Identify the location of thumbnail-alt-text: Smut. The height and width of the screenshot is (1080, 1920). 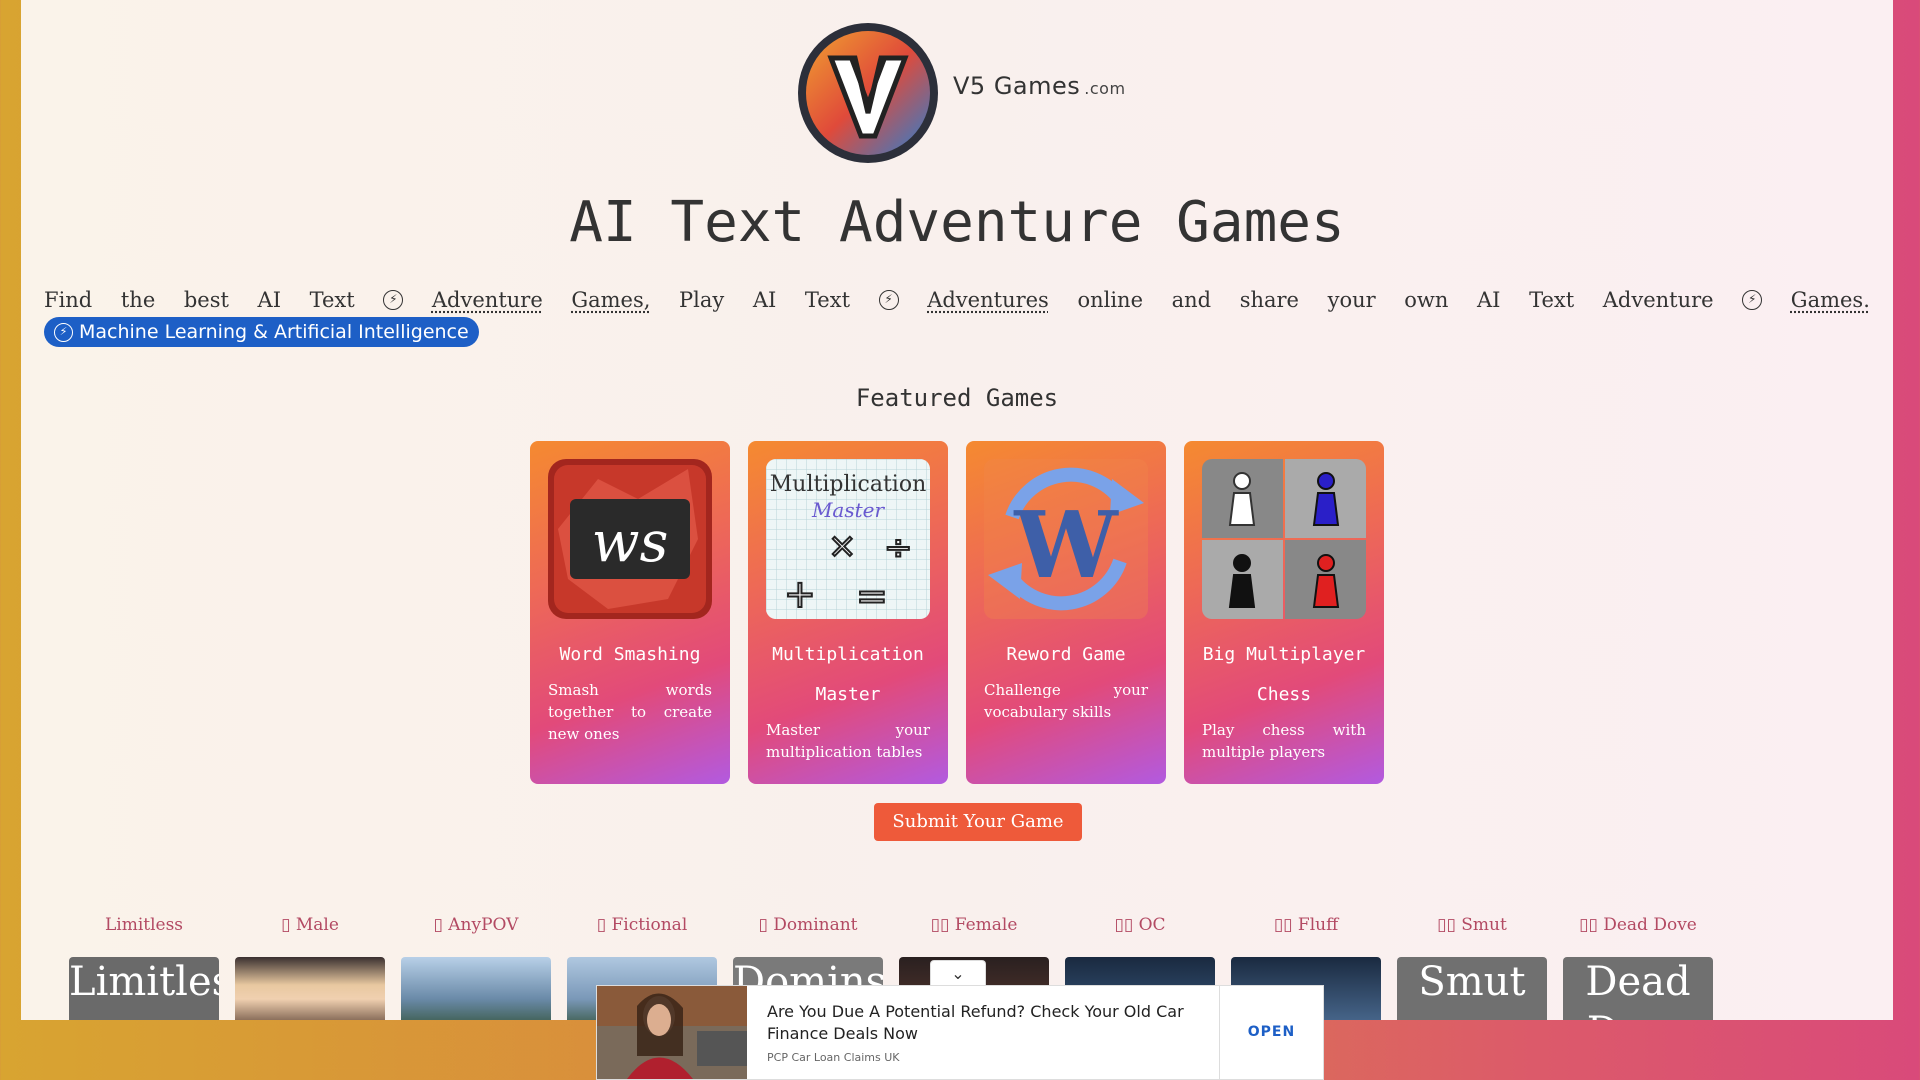
(1472, 982).